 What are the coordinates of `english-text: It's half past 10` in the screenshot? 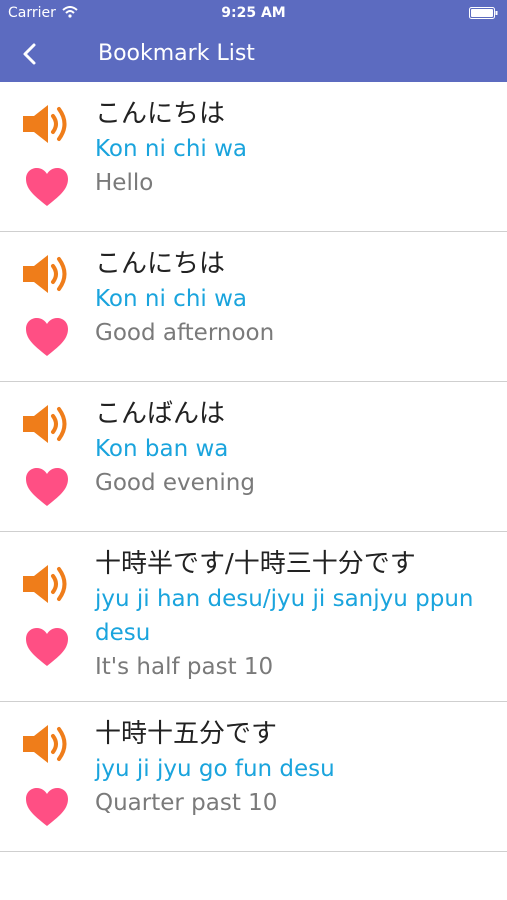 It's located at (184, 667).